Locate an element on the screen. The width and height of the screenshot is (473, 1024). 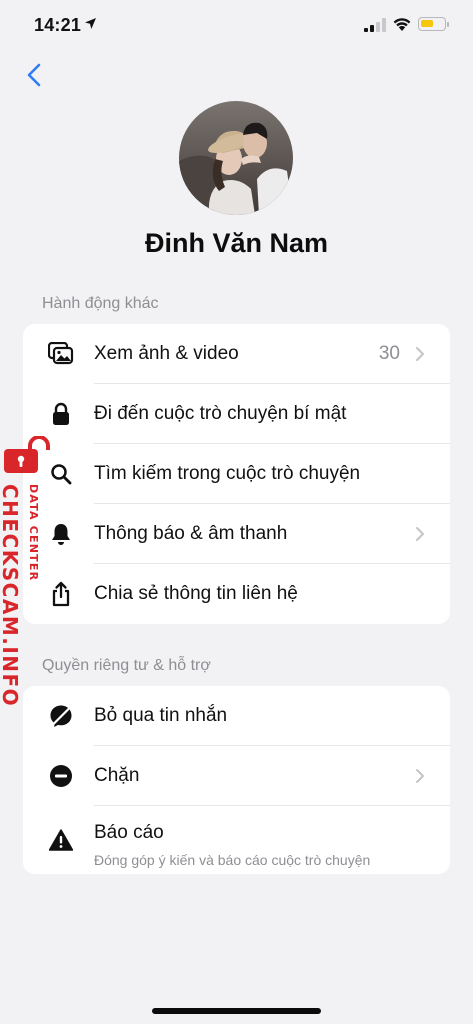
notifications-sounds-row: Thông báo & âm thanh is located at coordinates (236, 534).